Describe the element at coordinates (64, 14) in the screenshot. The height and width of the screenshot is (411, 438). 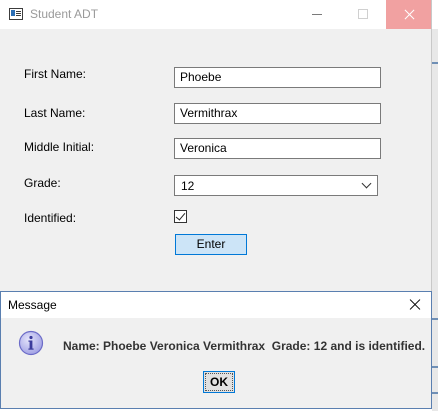
I see `window-title: Student ADT` at that location.